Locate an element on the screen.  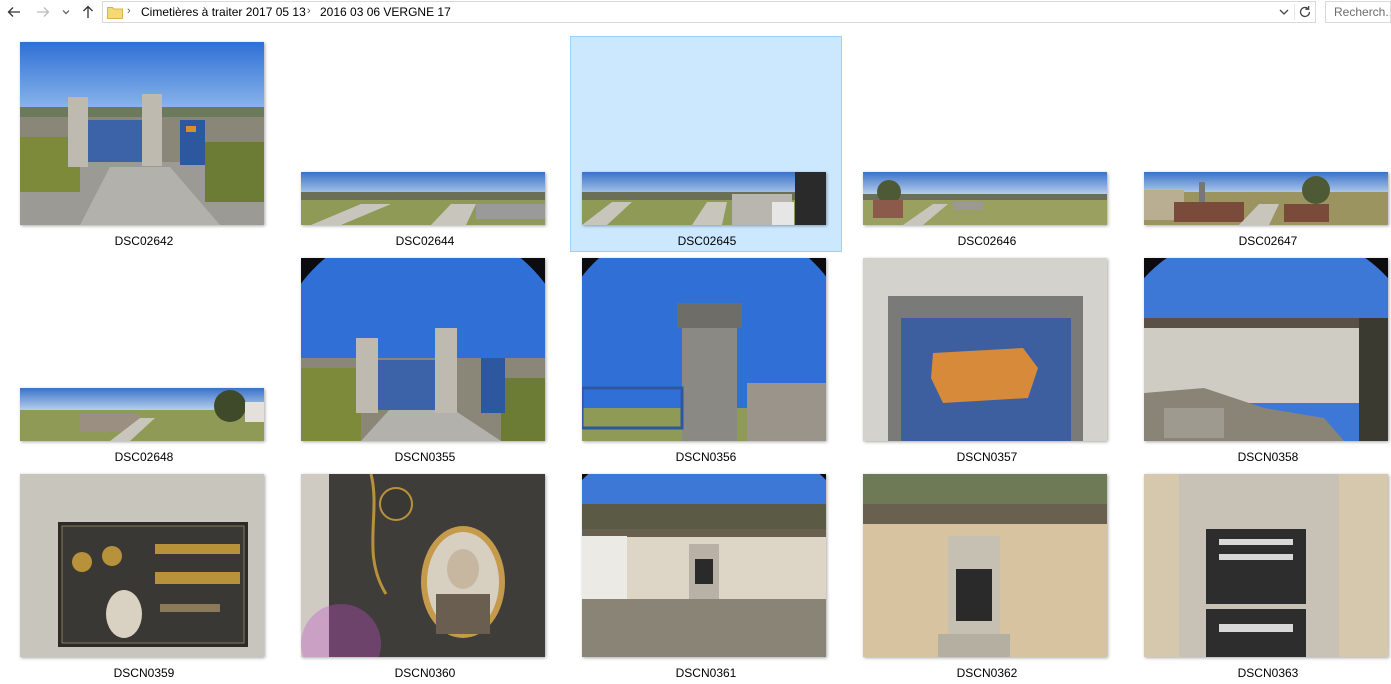
file-name: DSCN0355 is located at coordinates (425, 457).